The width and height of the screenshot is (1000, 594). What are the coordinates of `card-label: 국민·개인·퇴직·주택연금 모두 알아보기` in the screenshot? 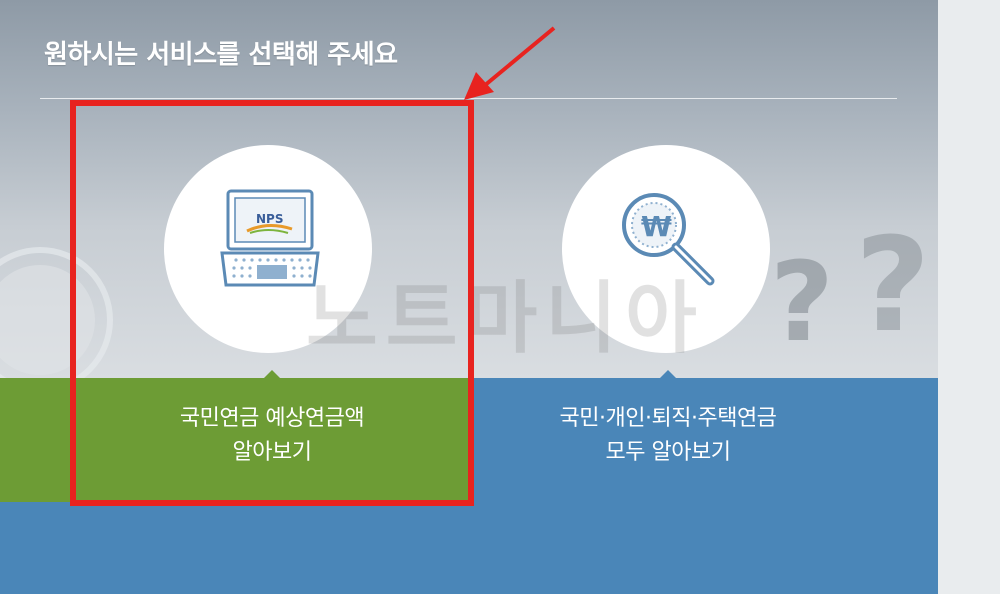 It's located at (668, 436).